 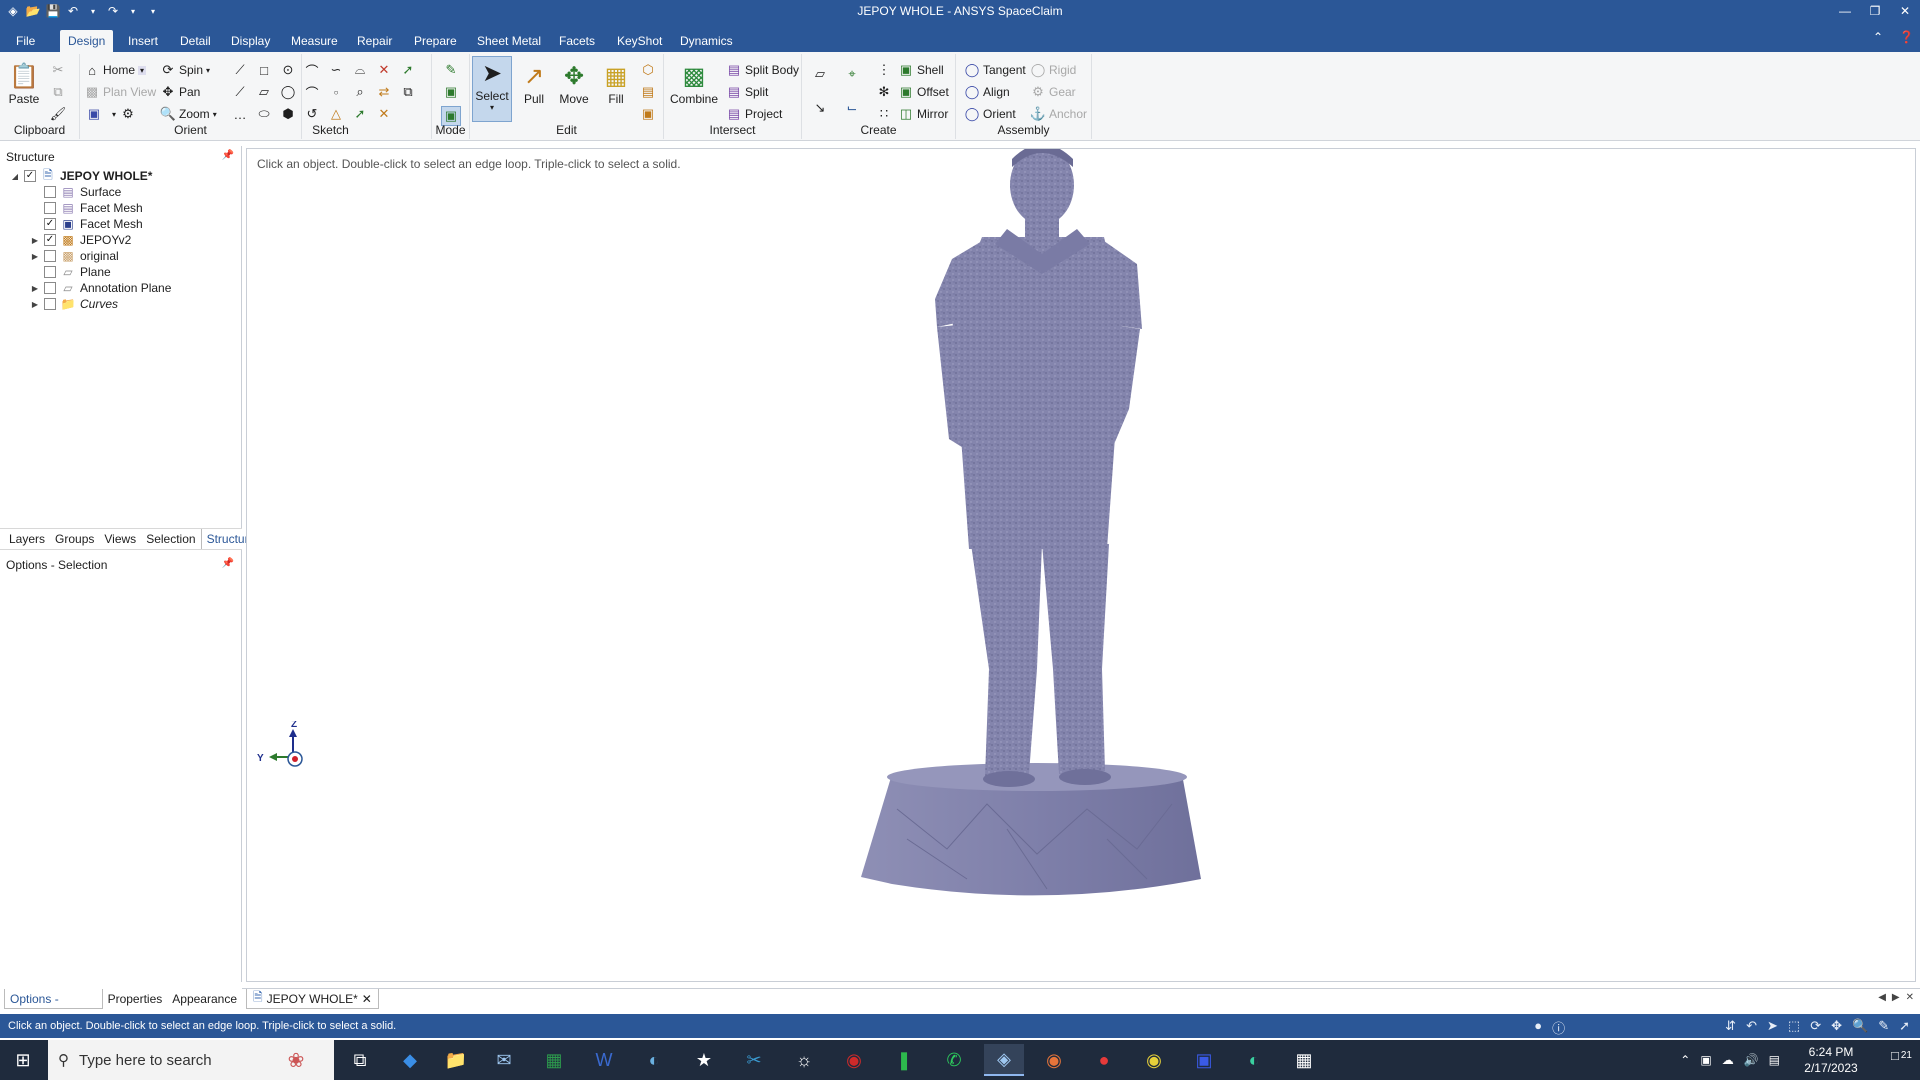 What do you see at coordinates (87, 41) in the screenshot?
I see `tab-design: Design` at bounding box center [87, 41].